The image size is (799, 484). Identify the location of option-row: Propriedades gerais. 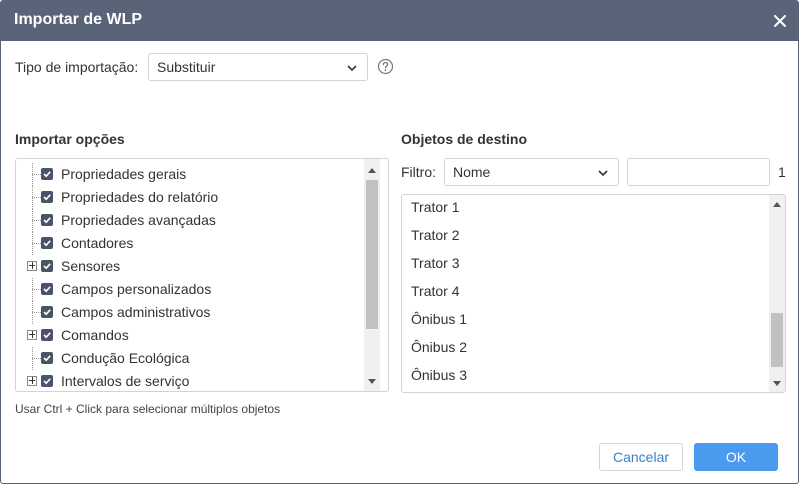
(191, 174).